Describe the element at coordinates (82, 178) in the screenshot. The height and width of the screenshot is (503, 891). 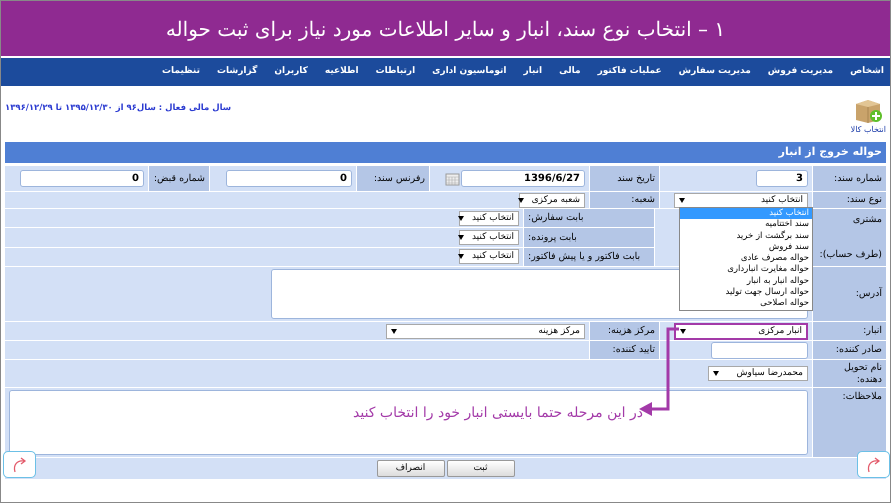
I see `receipt-number-field: 0` at that location.